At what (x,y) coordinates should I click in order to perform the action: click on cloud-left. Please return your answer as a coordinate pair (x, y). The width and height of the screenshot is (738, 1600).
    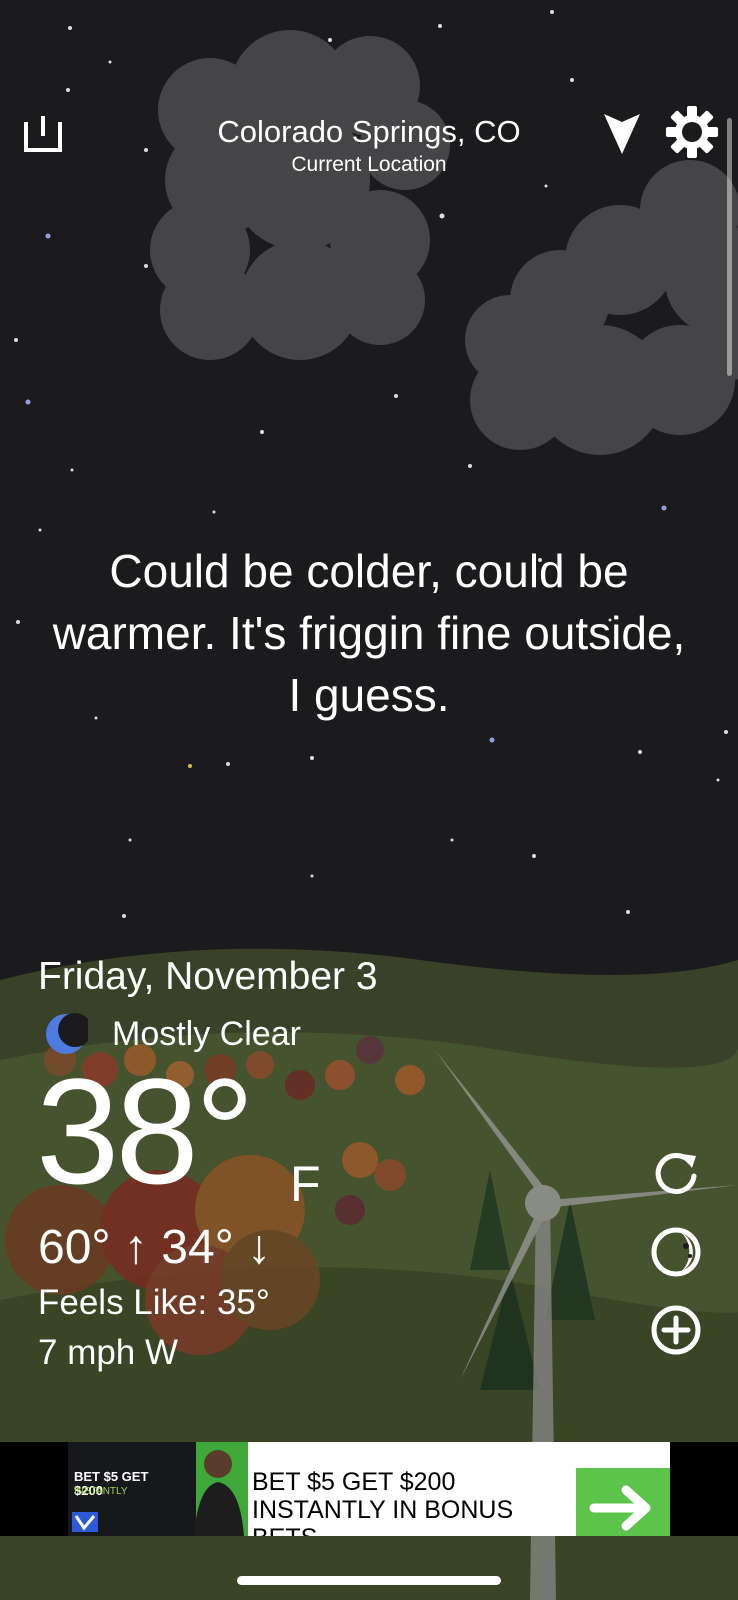
    Looking at the image, I should click on (300, 195).